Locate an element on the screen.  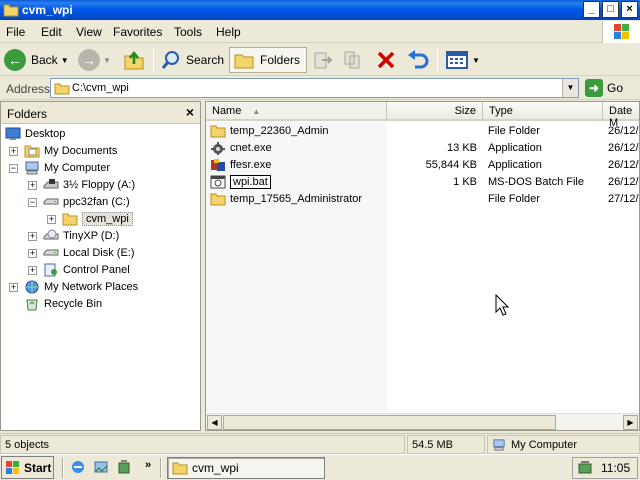
delete-icon is located at coordinates (386, 60).